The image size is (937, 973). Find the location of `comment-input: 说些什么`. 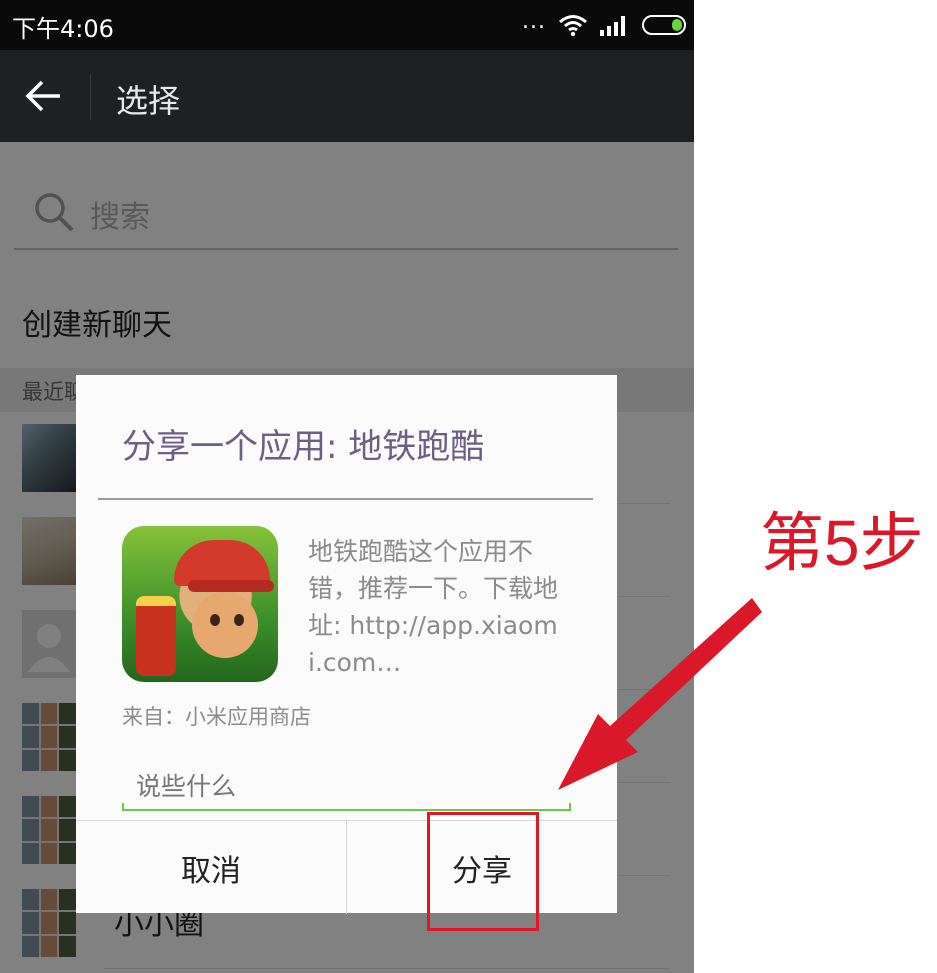

comment-input: 说些什么 is located at coordinates (346, 783).